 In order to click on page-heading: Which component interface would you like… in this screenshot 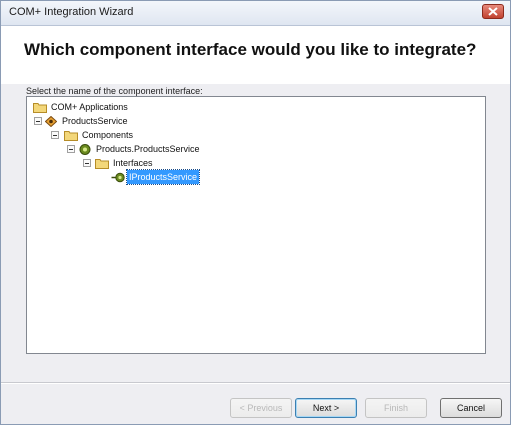, I will do `click(250, 49)`.